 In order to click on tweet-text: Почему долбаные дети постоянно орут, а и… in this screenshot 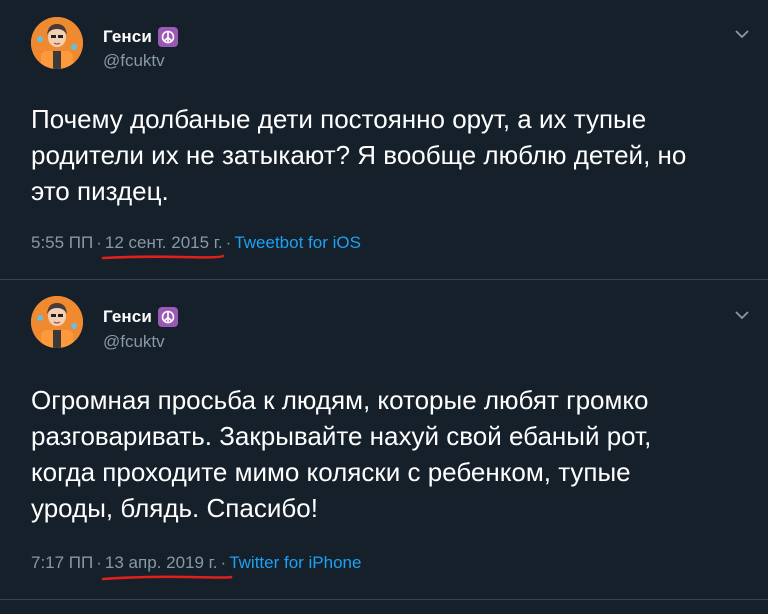, I will do `click(359, 155)`.